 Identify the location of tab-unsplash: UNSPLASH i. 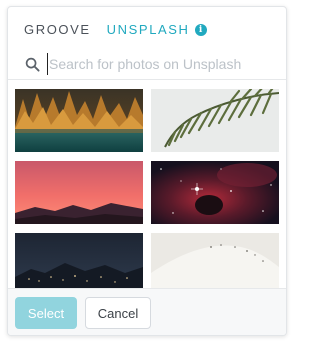
(157, 29).